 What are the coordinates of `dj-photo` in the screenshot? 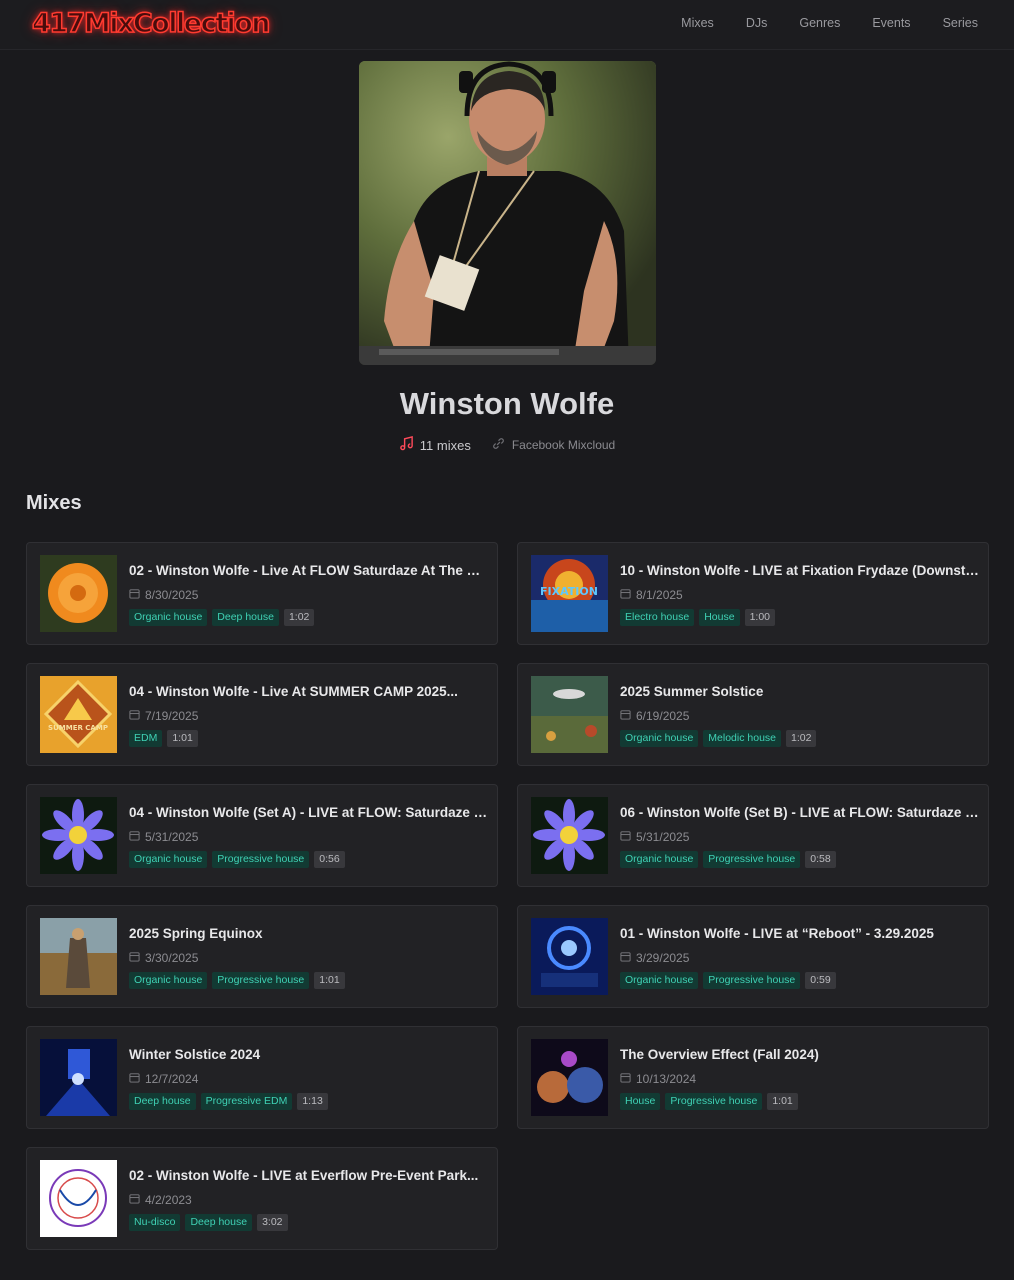 It's located at (507, 213).